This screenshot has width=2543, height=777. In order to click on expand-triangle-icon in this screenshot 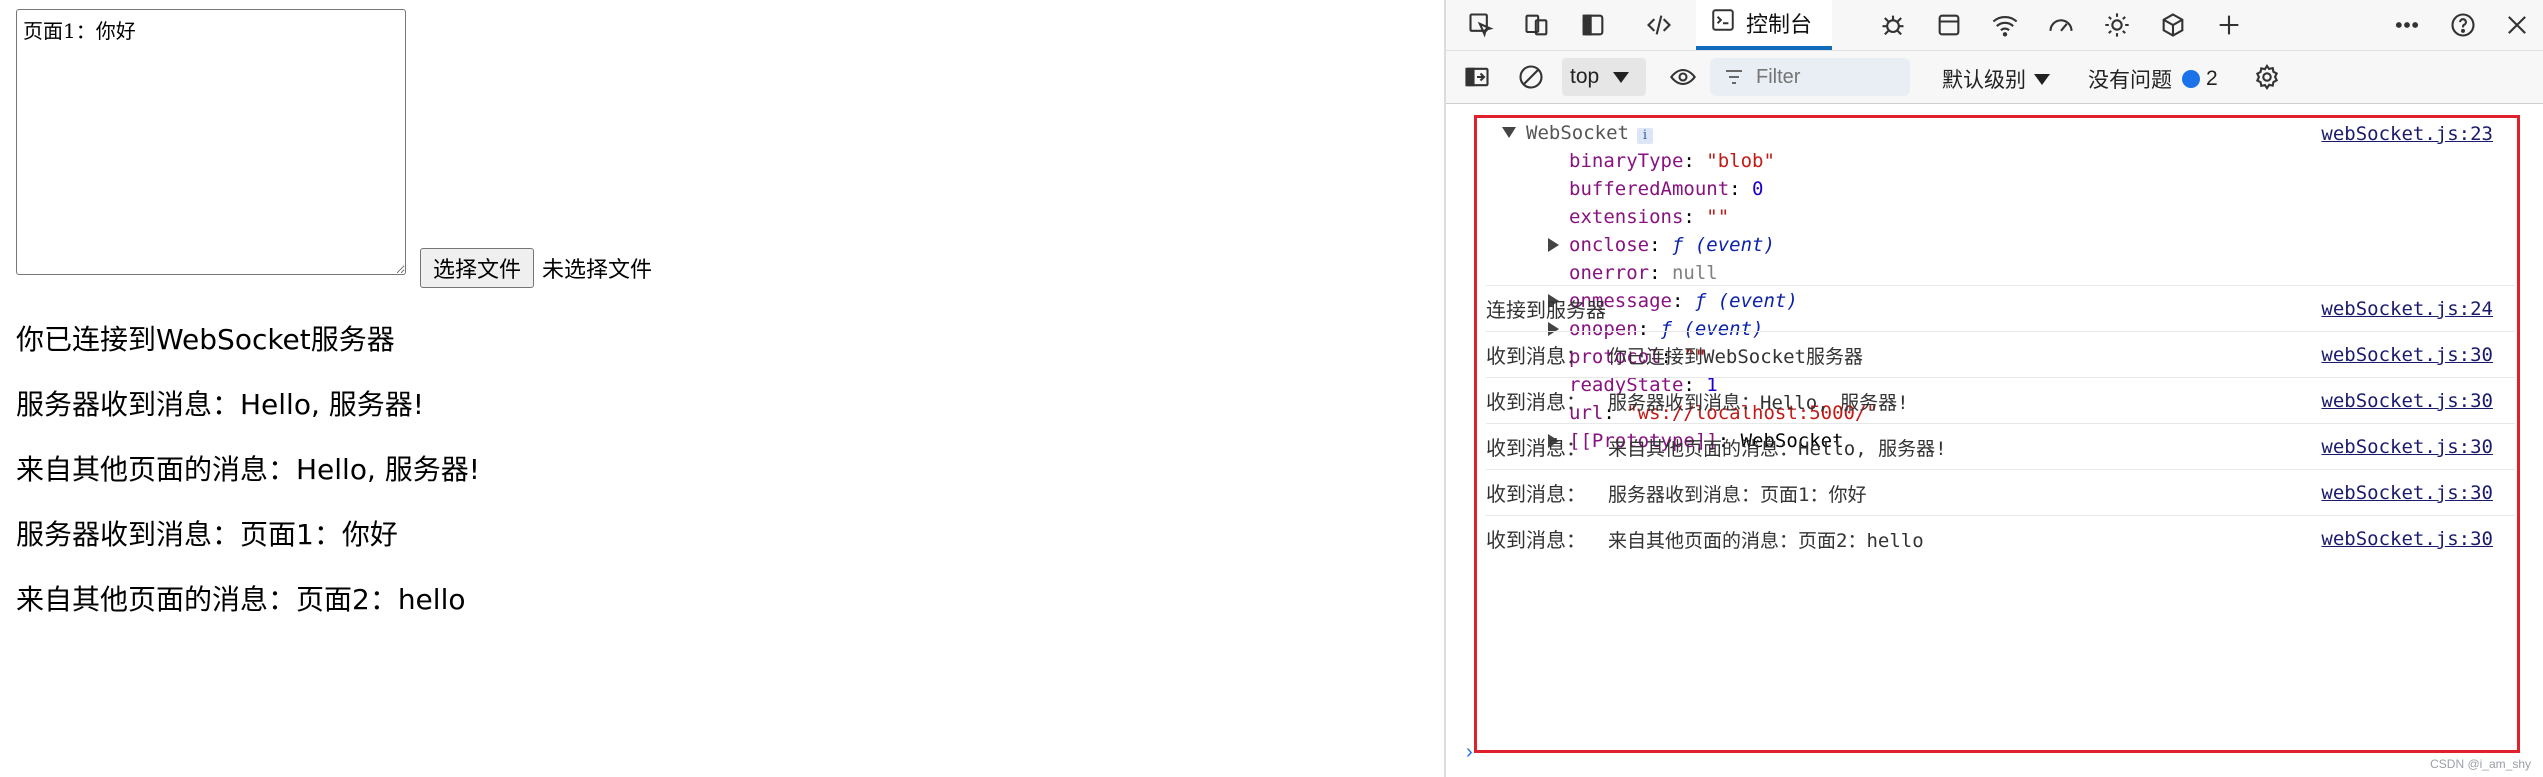, I will do `click(1553, 245)`.